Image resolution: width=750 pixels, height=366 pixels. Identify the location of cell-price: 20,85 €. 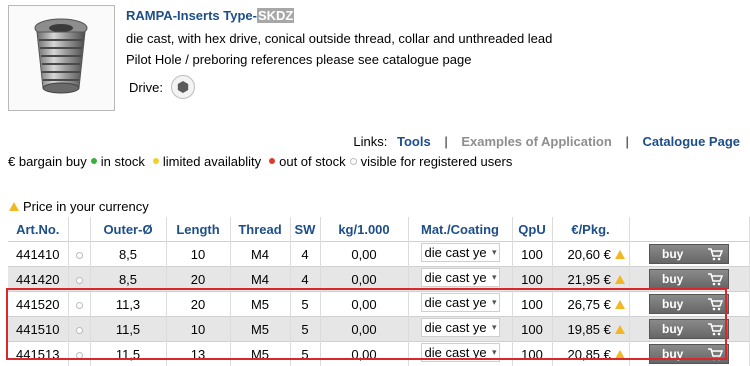
(590, 354).